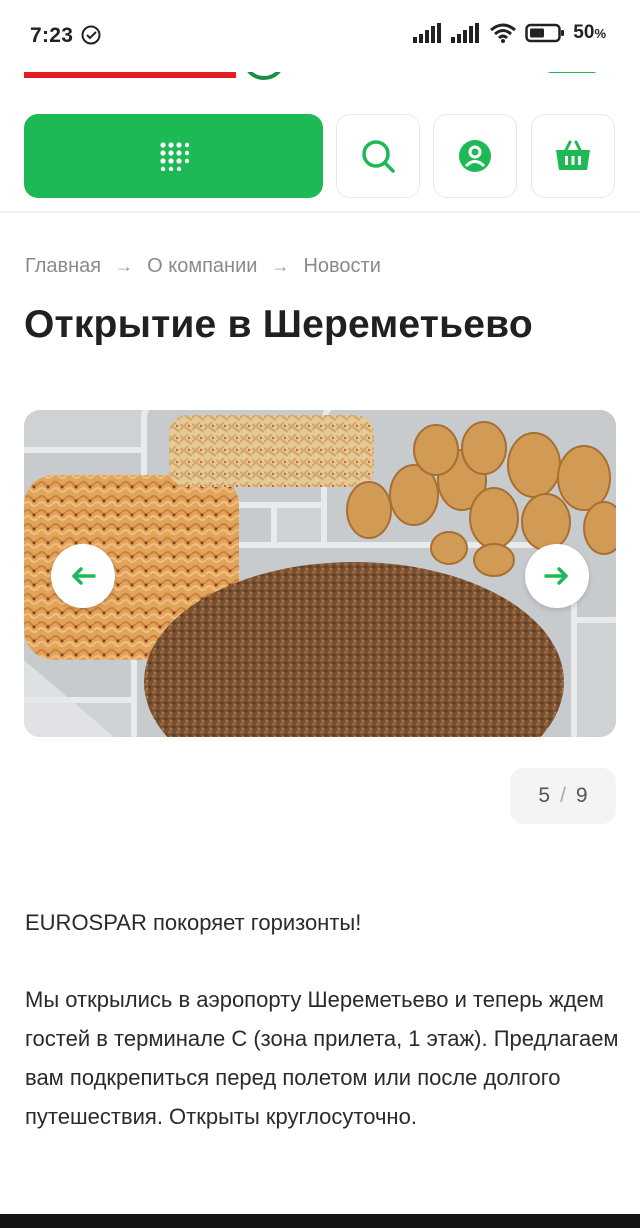  I want to click on breadcrumb: Главная → О компании → Новости, so click(203, 266).